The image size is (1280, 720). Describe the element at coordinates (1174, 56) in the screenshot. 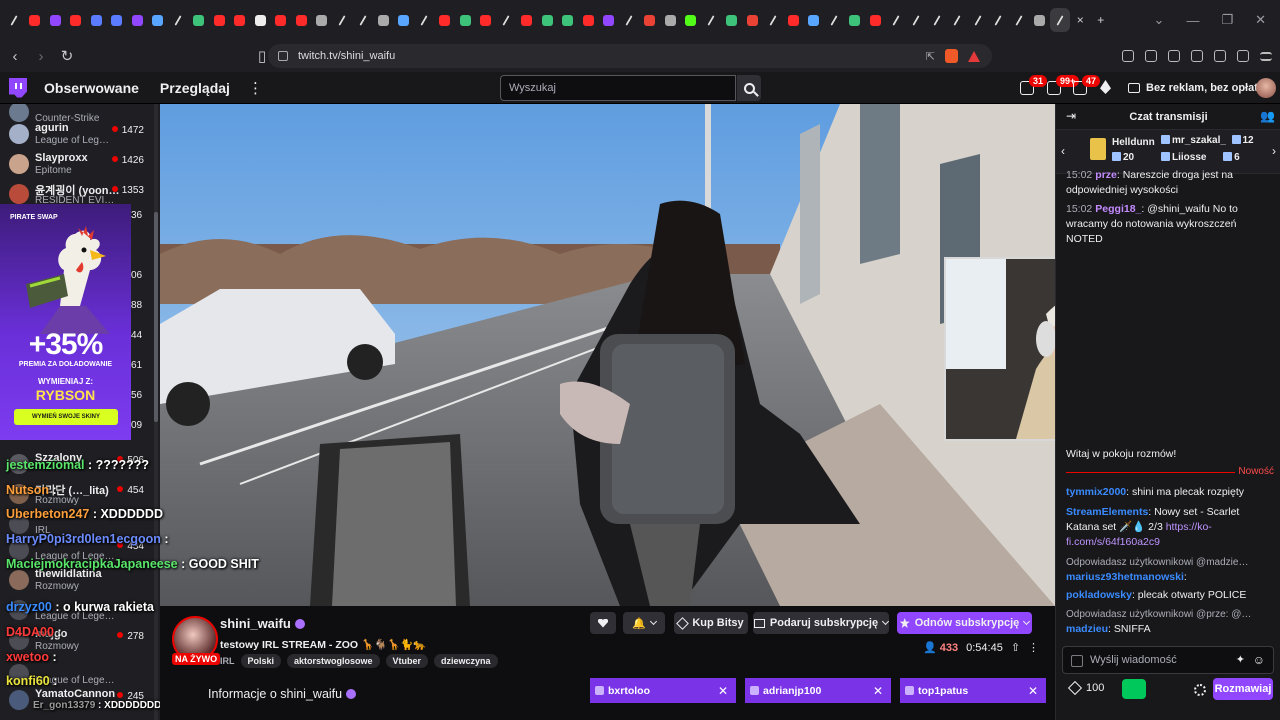

I see `wallet-icon` at that location.